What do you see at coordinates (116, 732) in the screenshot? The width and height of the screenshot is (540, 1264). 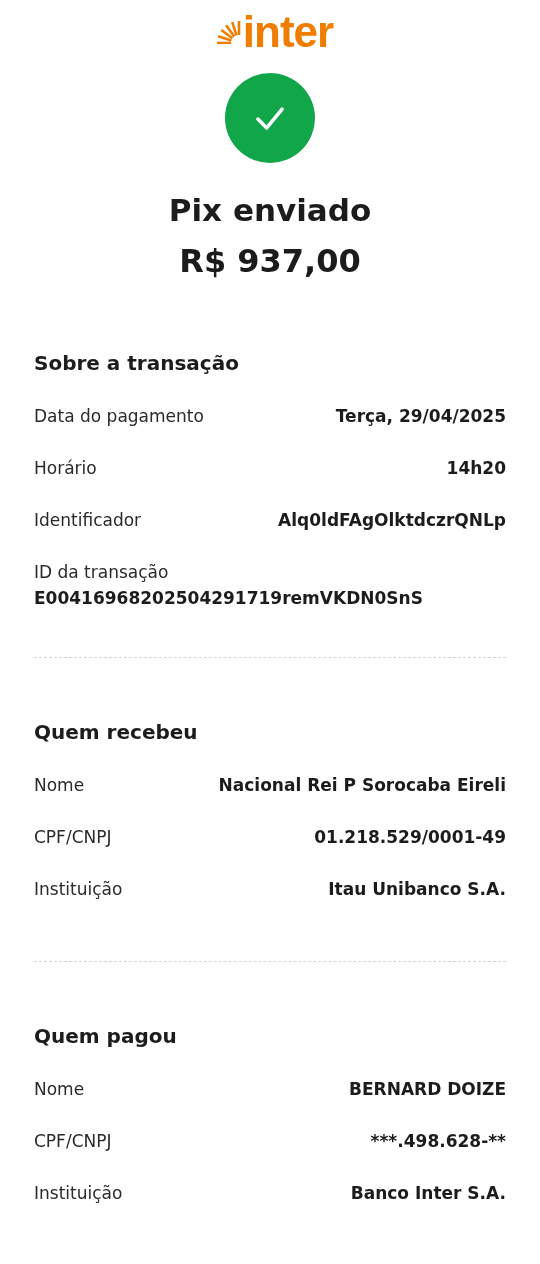 I see `section-heading: Quem recebeu` at bounding box center [116, 732].